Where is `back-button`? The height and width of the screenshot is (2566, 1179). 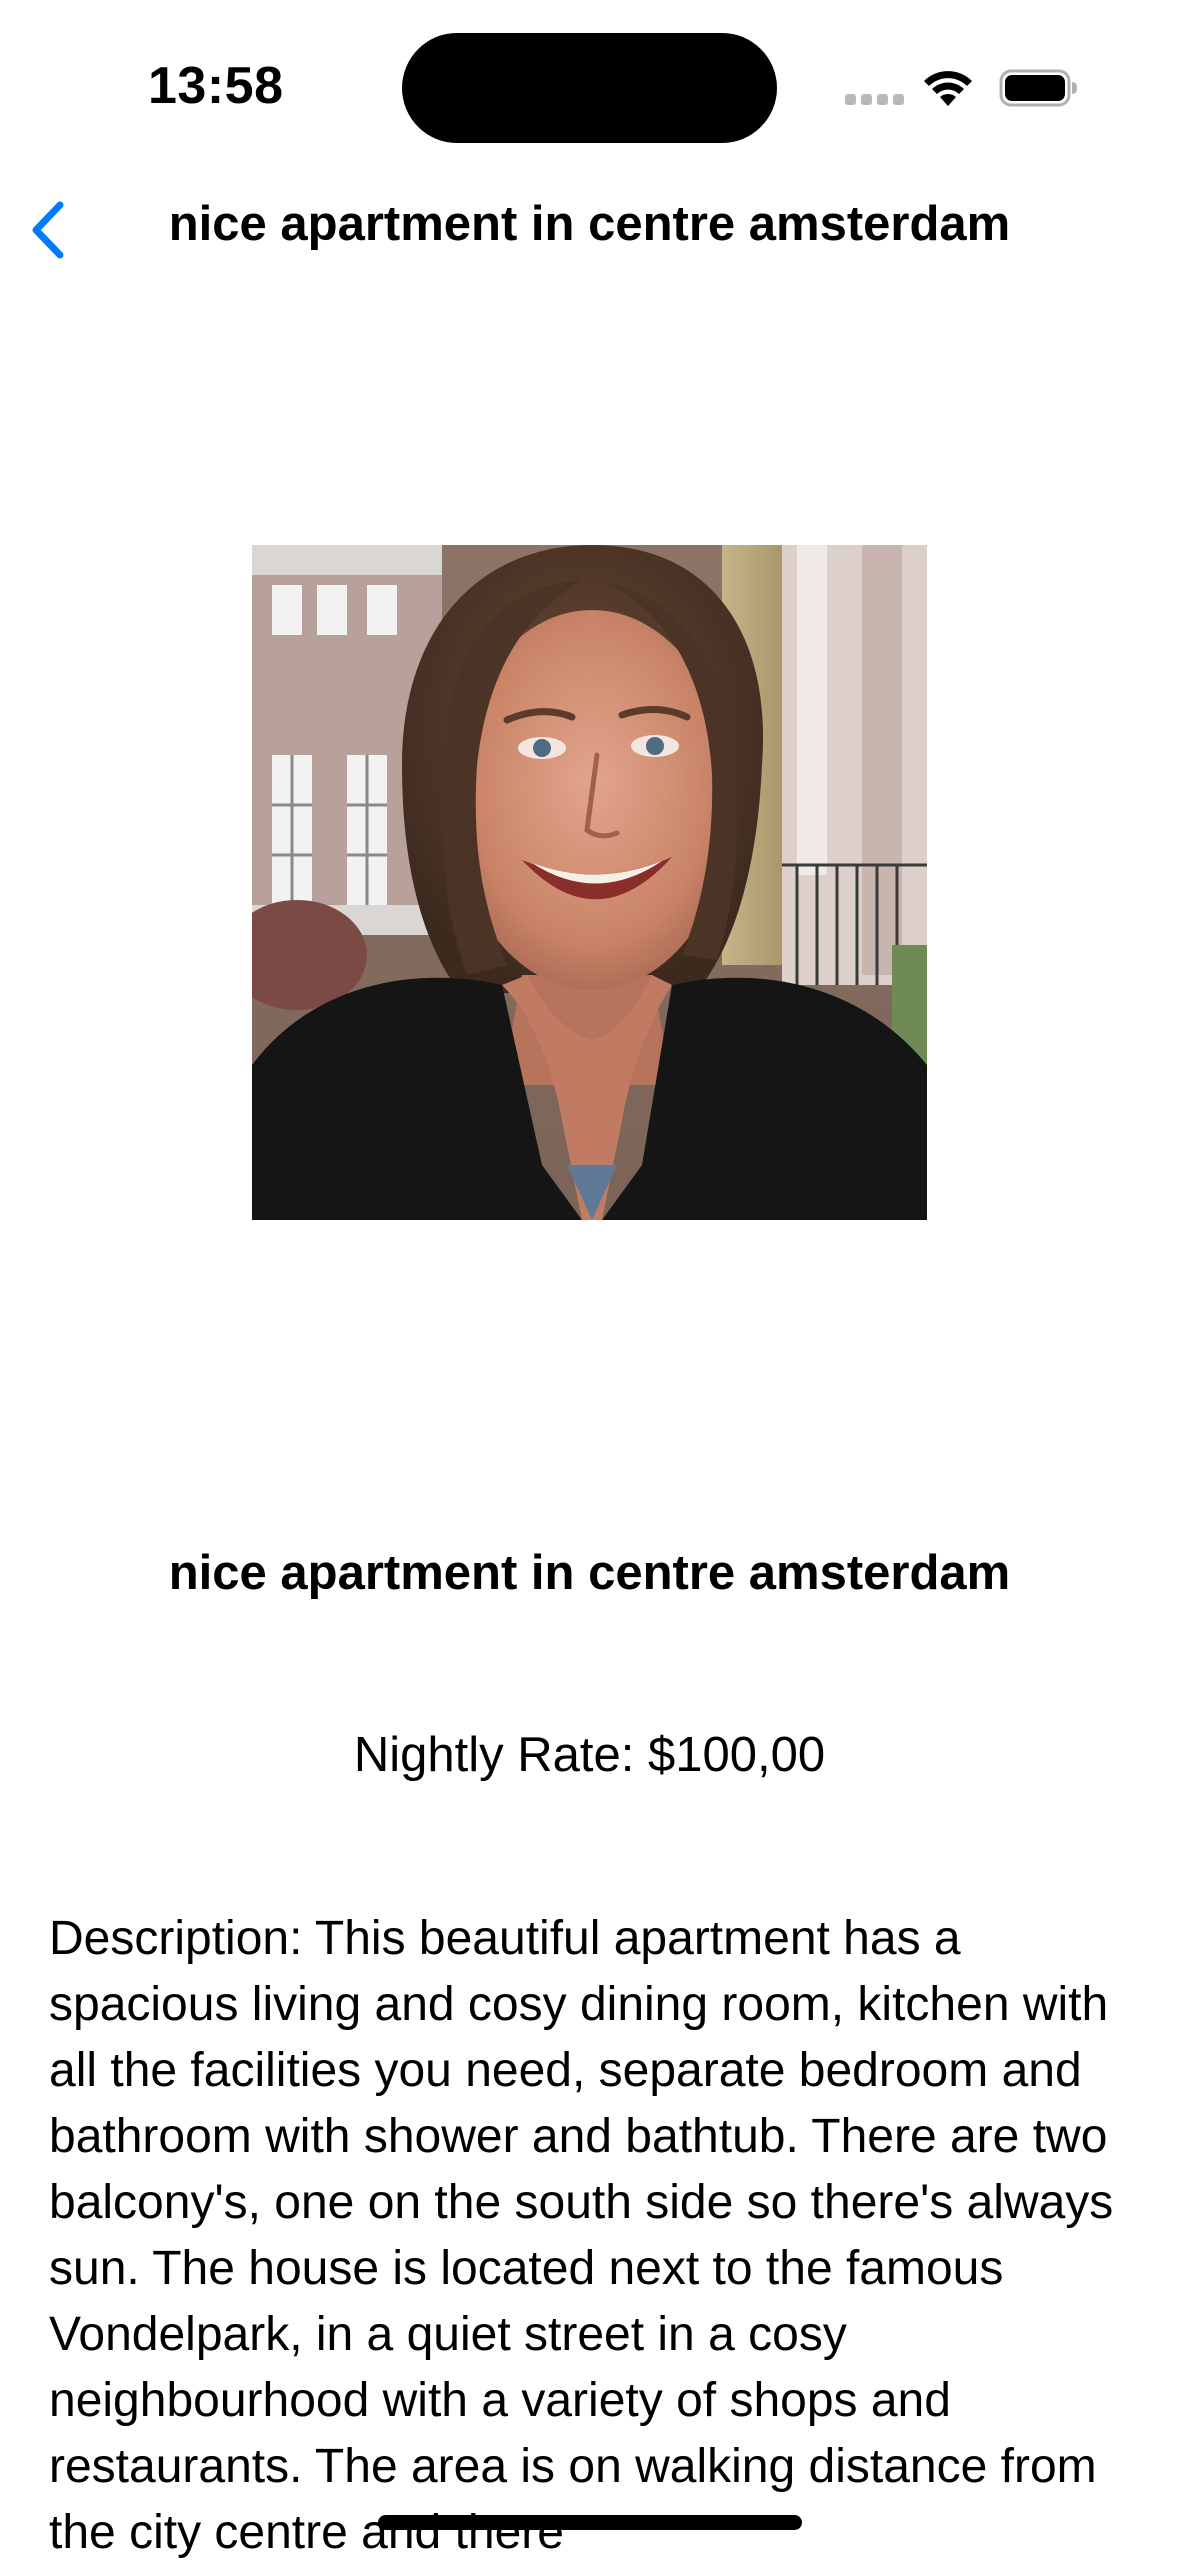 back-button is located at coordinates (50, 230).